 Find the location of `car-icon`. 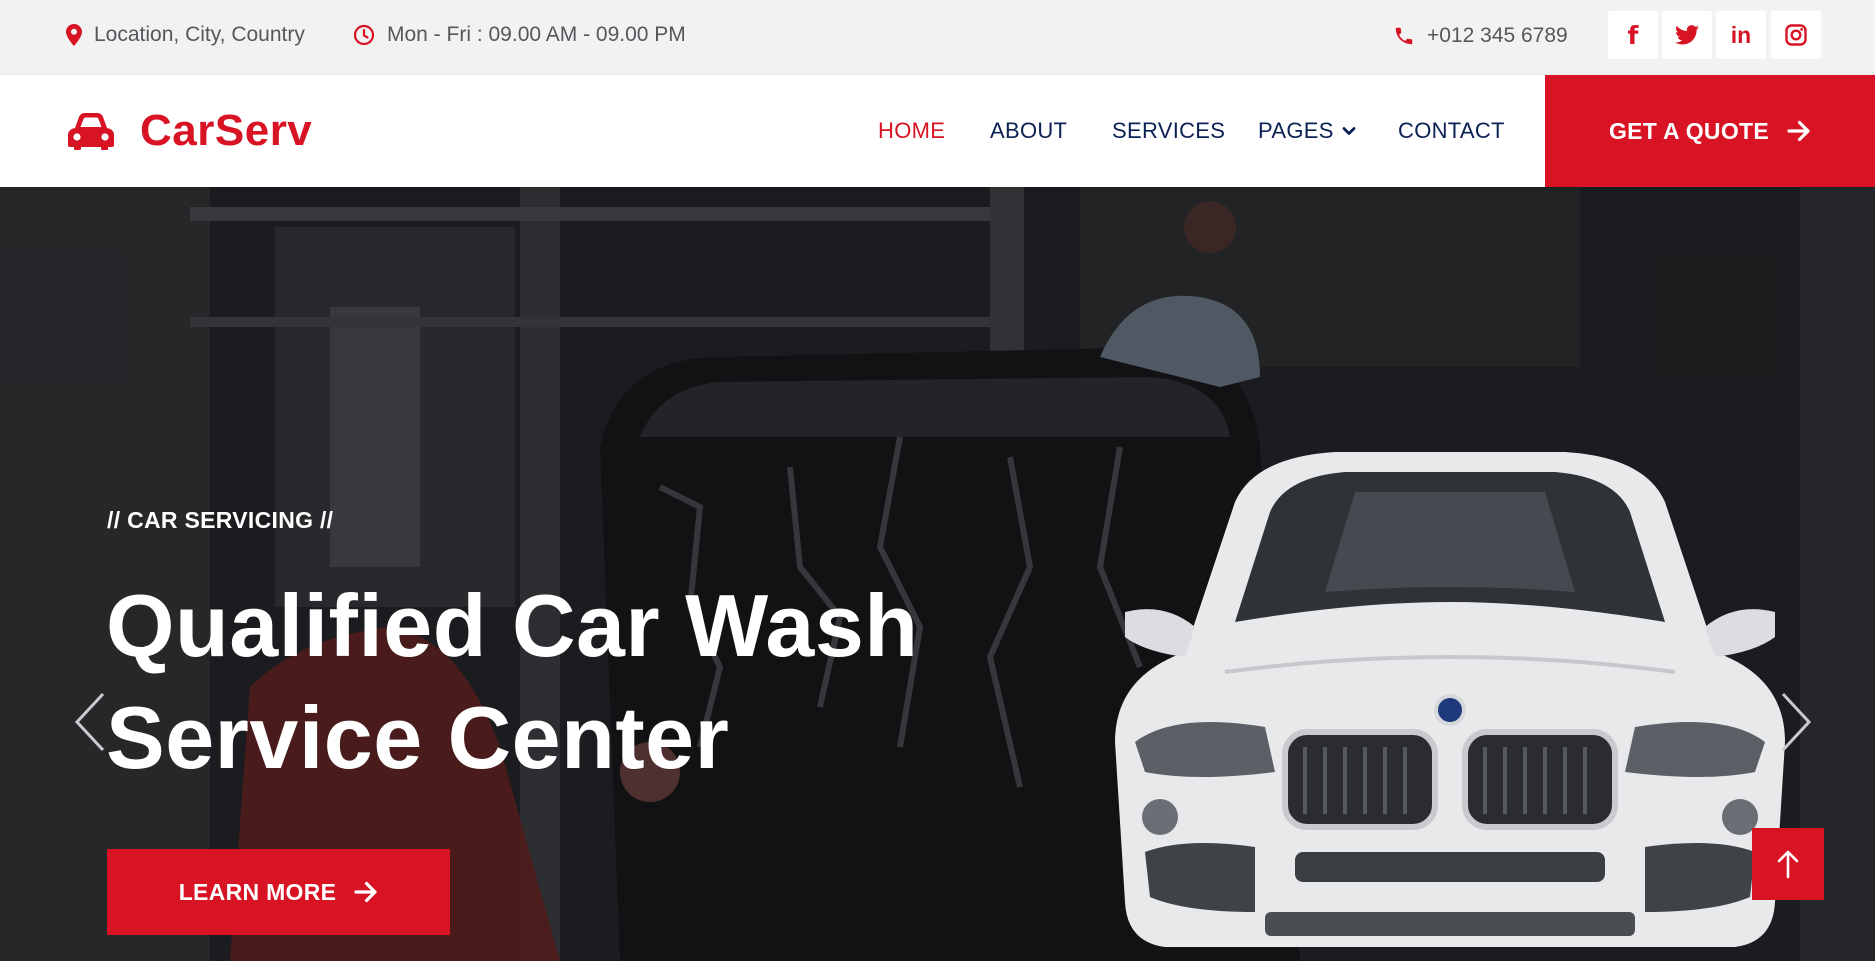

car-icon is located at coordinates (91, 131).